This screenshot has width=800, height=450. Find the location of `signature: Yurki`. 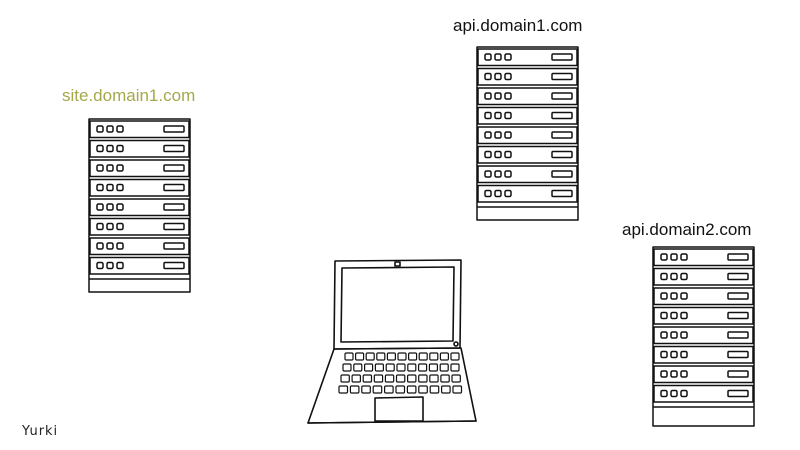

signature: Yurki is located at coordinates (40, 431).